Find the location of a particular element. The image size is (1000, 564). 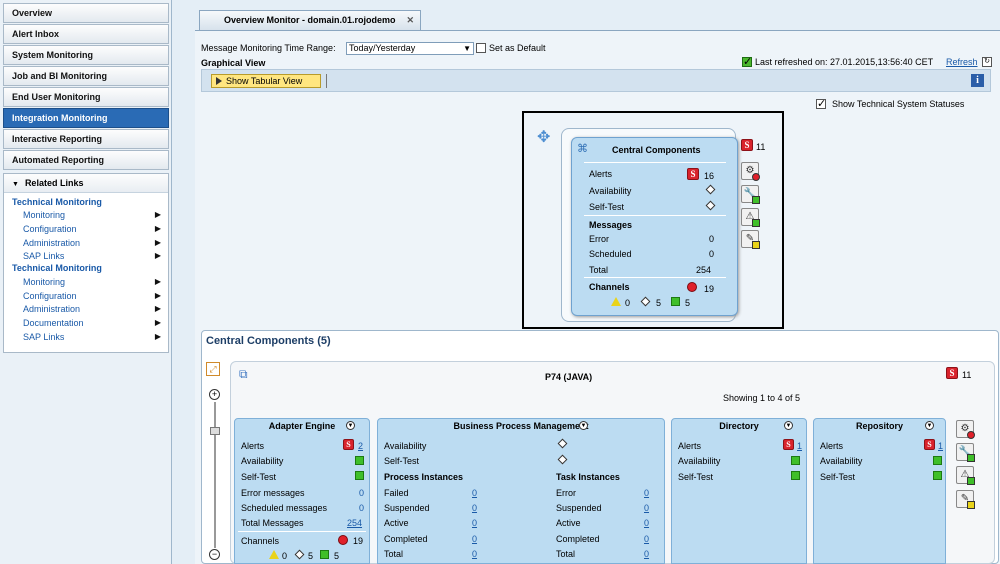

channels-green-count: 5 is located at coordinates (688, 303).